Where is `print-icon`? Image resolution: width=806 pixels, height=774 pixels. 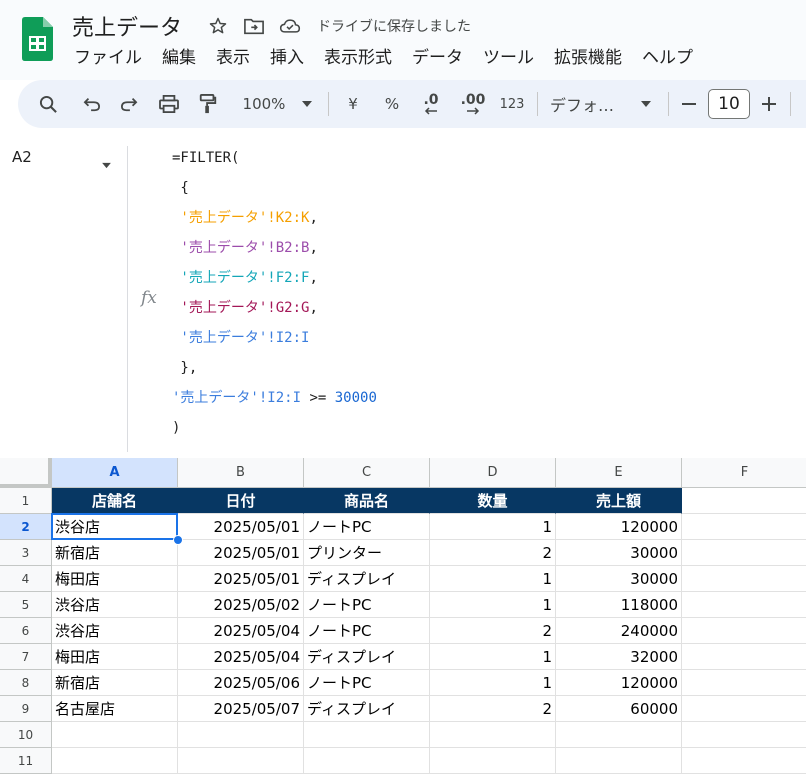 print-icon is located at coordinates (169, 104).